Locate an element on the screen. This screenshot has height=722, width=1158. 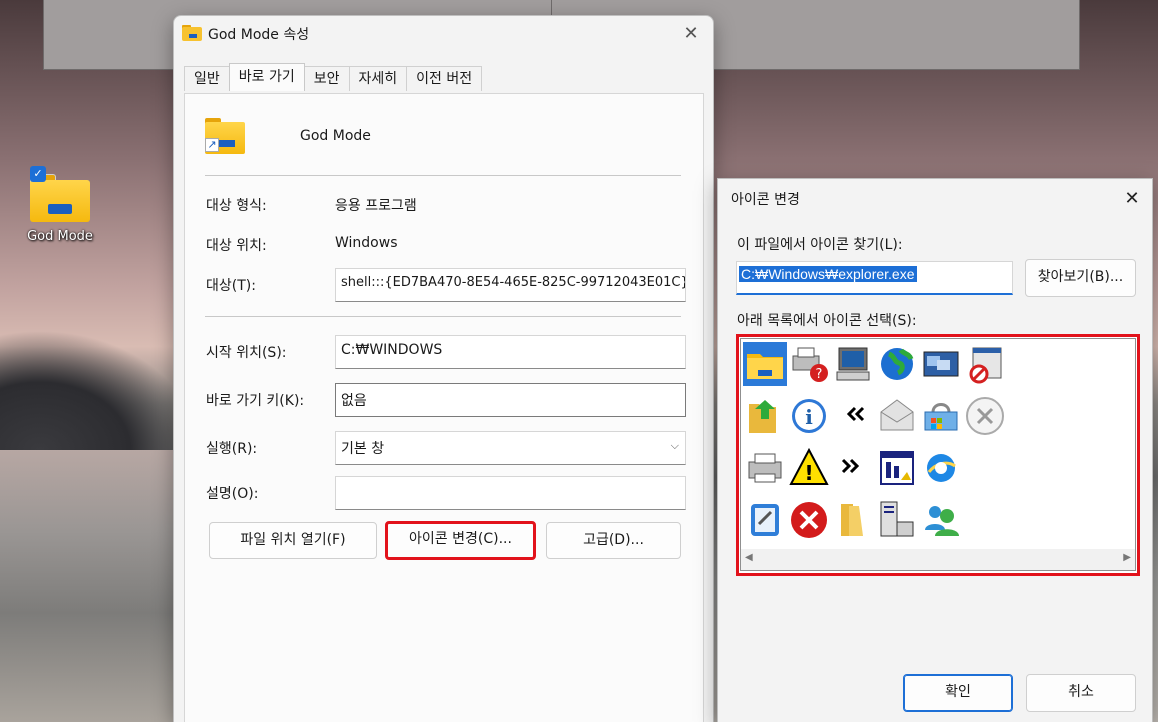
shopping-basket-icon is located at coordinates (941, 416).